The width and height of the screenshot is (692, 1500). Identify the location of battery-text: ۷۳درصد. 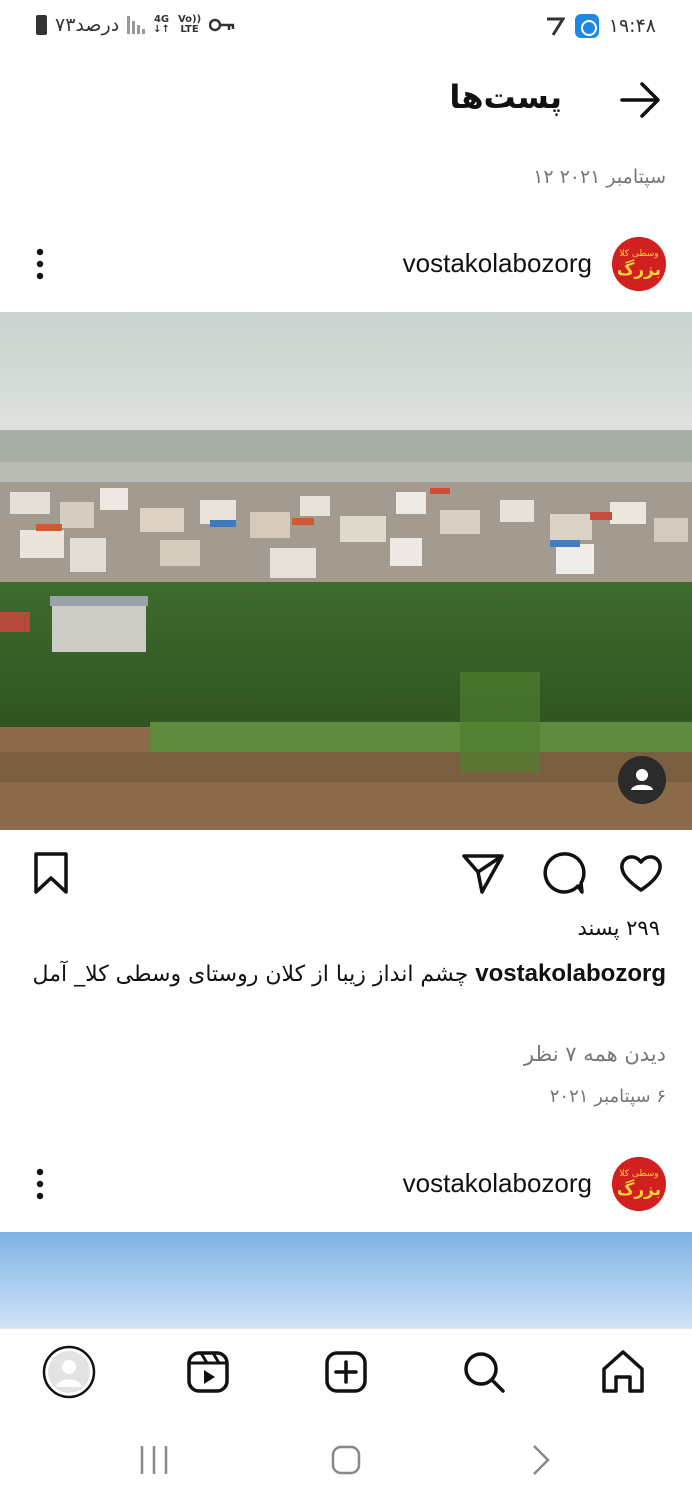
(87, 25).